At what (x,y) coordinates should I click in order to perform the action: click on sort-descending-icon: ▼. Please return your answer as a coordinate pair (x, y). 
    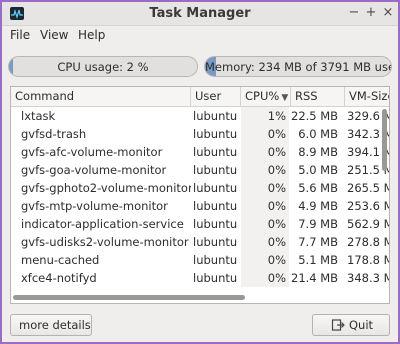
    Looking at the image, I should click on (285, 98).